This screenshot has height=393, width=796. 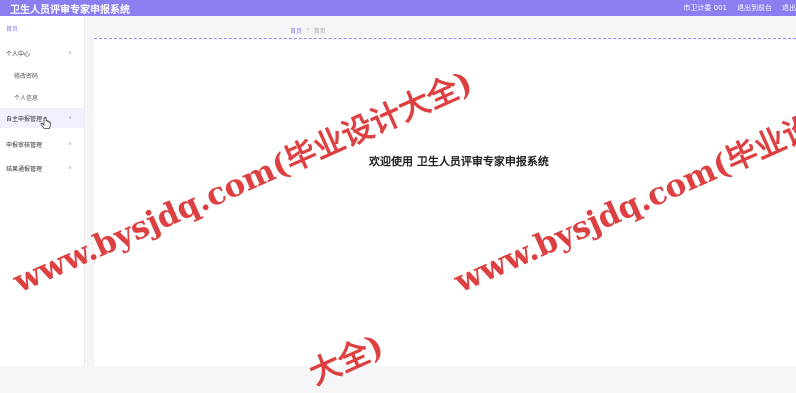 What do you see at coordinates (789, 8) in the screenshot?
I see `exit-link: 退出` at bounding box center [789, 8].